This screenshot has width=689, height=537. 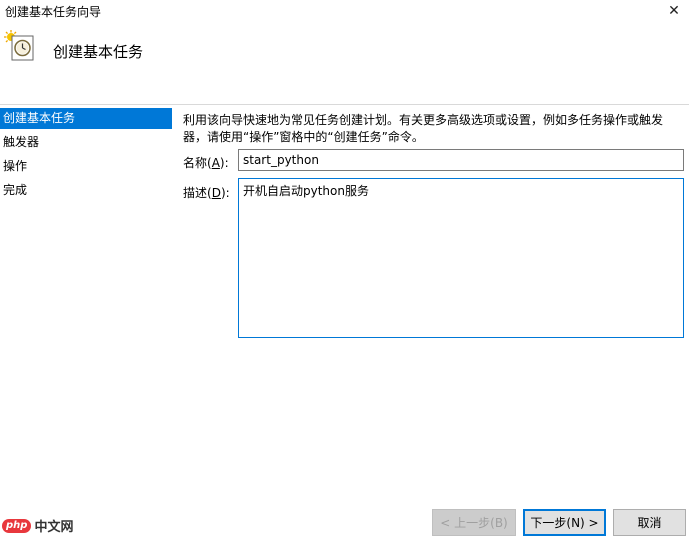 I want to click on header-divider, so click(x=344, y=104).